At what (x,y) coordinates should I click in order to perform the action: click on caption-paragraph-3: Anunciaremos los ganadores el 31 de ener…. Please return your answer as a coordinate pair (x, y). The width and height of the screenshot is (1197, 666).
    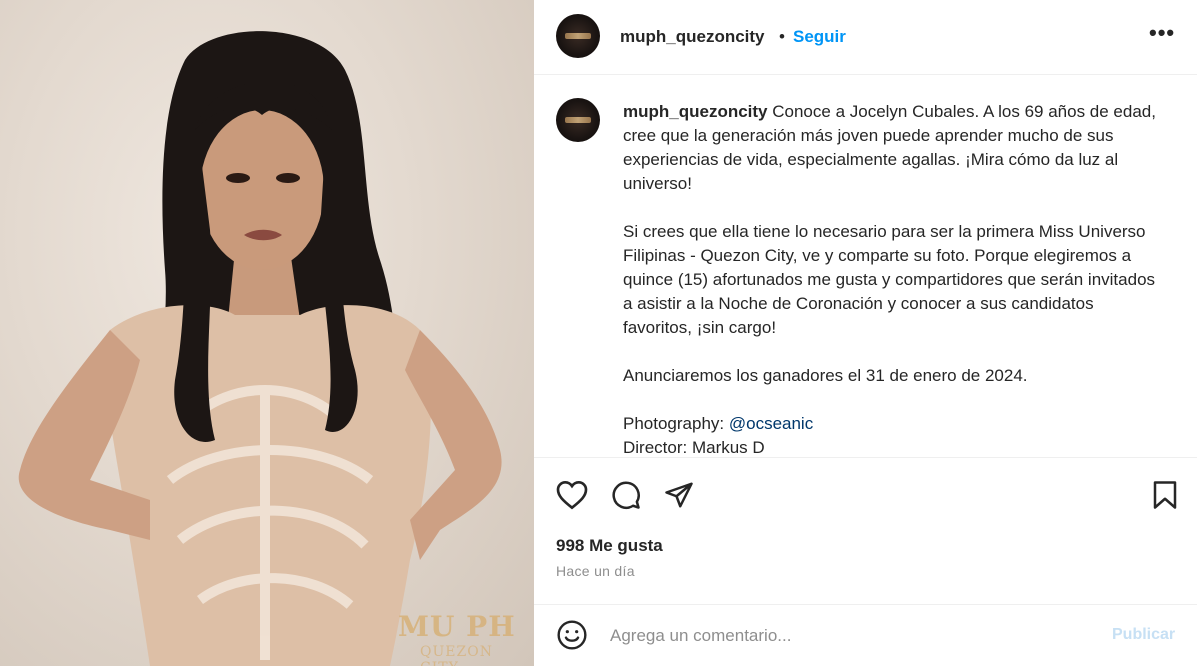
    Looking at the image, I should click on (825, 375).